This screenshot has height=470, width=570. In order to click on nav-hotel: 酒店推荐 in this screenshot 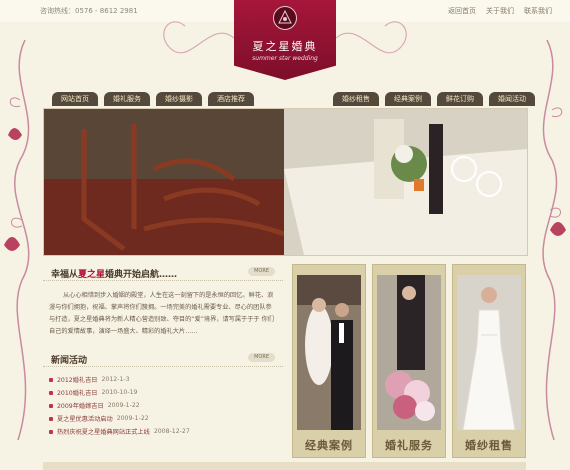, I will do `click(231, 99)`.